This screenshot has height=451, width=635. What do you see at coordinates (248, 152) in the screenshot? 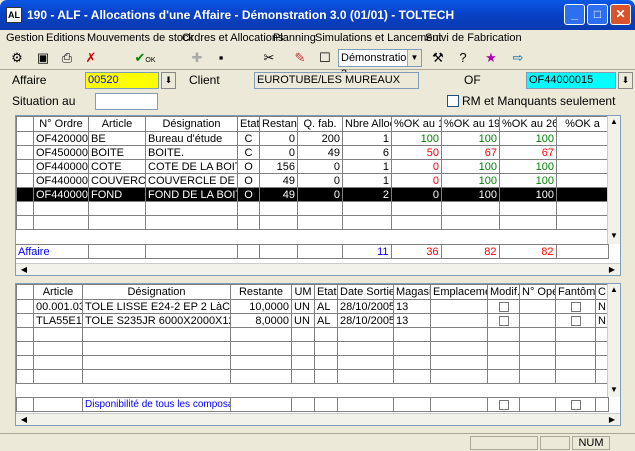
I see `table-cell: C` at bounding box center [248, 152].